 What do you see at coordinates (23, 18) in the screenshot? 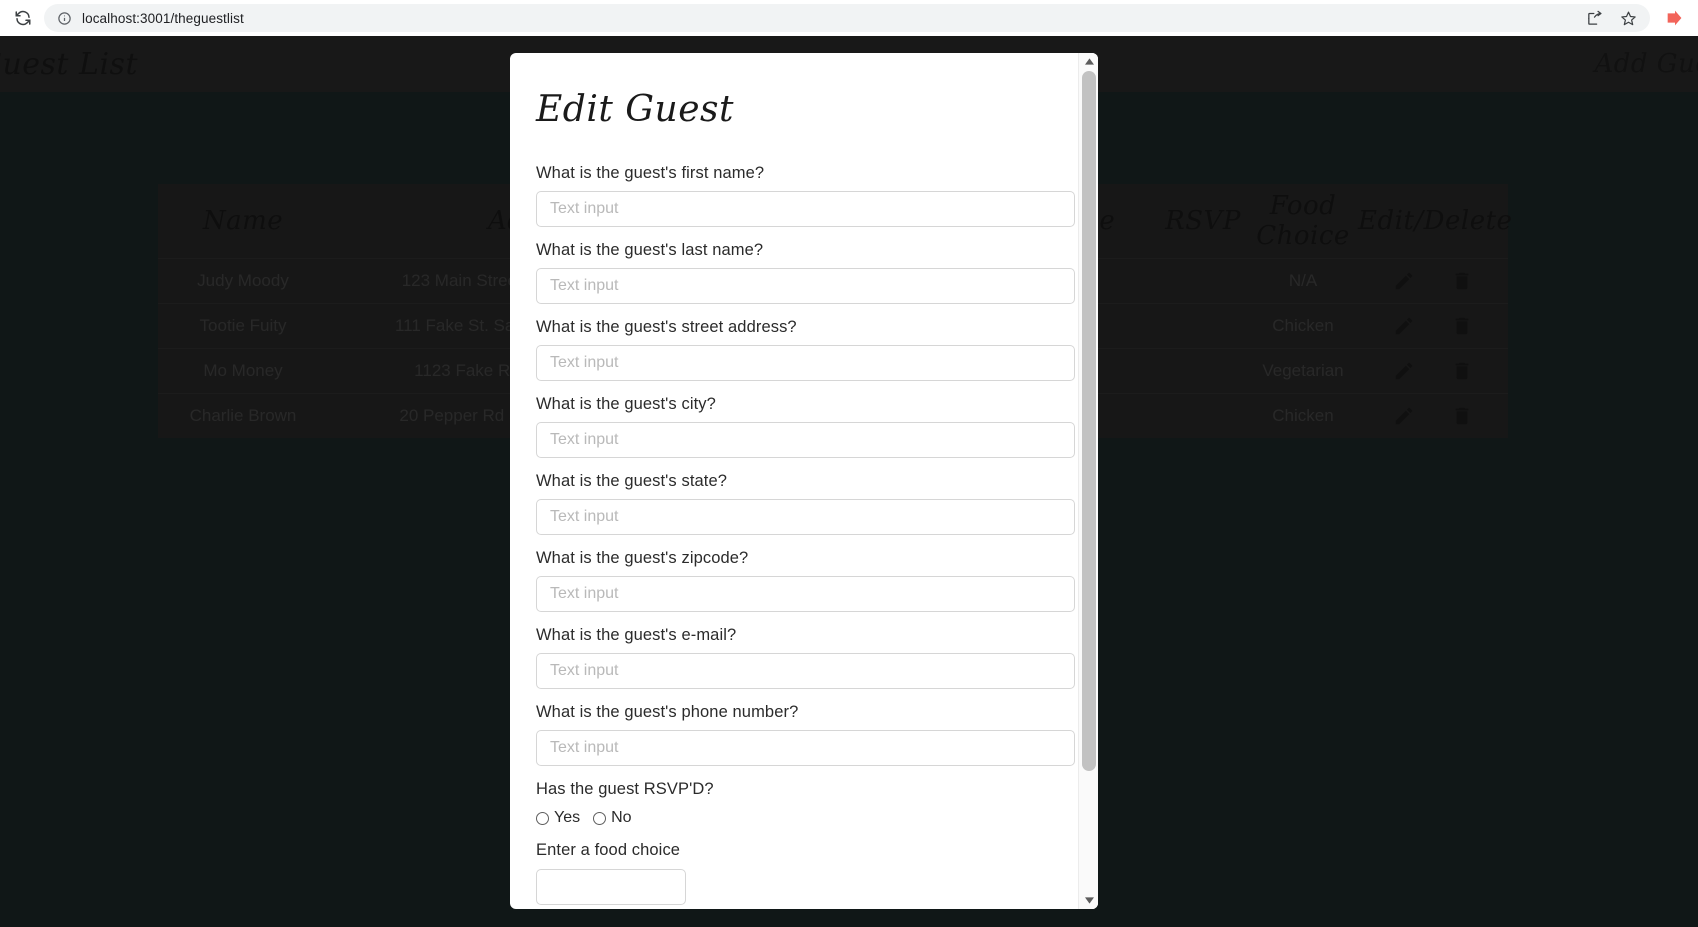
I see `reload-icon` at bounding box center [23, 18].